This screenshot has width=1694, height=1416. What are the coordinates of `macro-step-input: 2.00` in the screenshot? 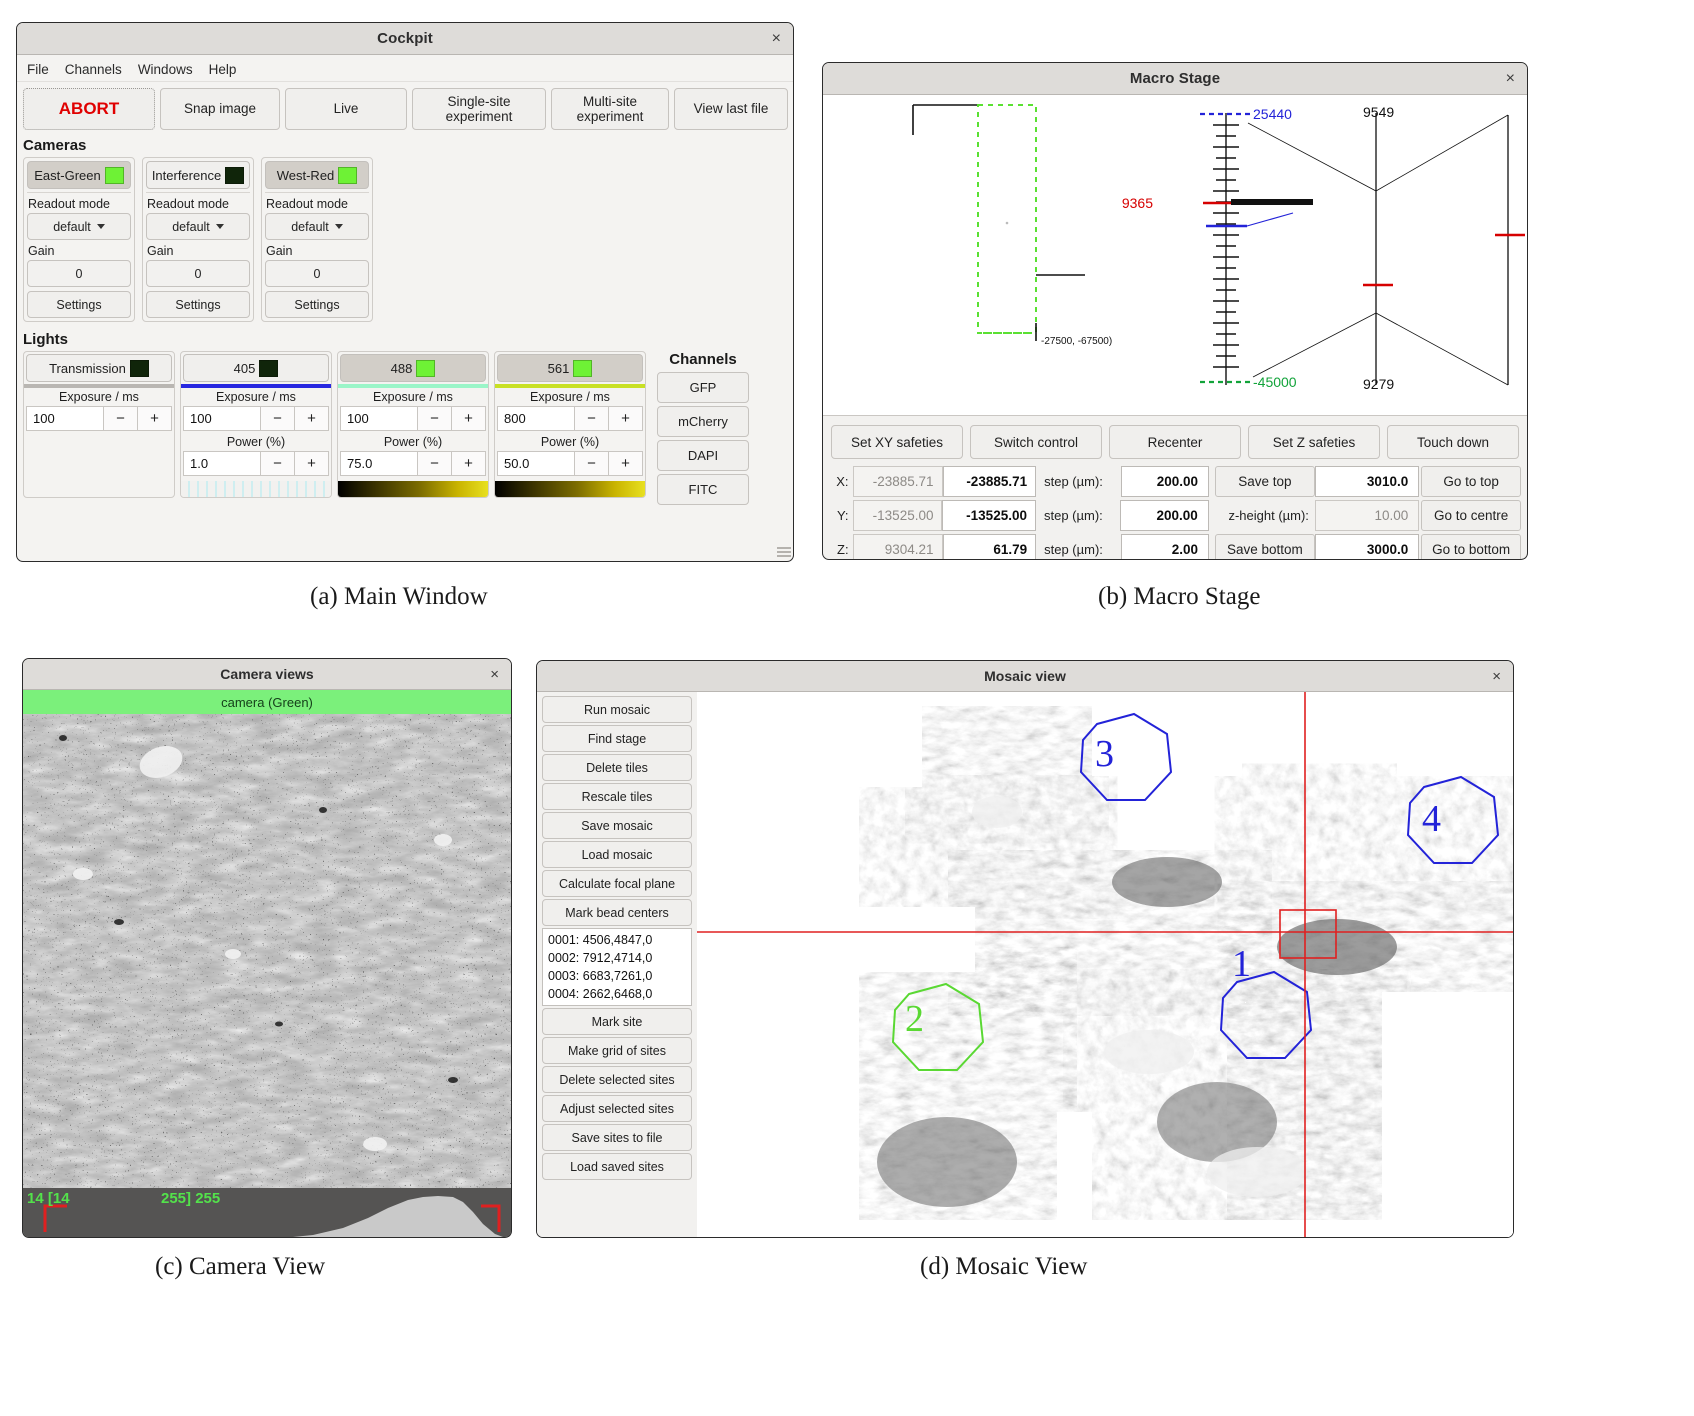 It's located at (1164, 546).